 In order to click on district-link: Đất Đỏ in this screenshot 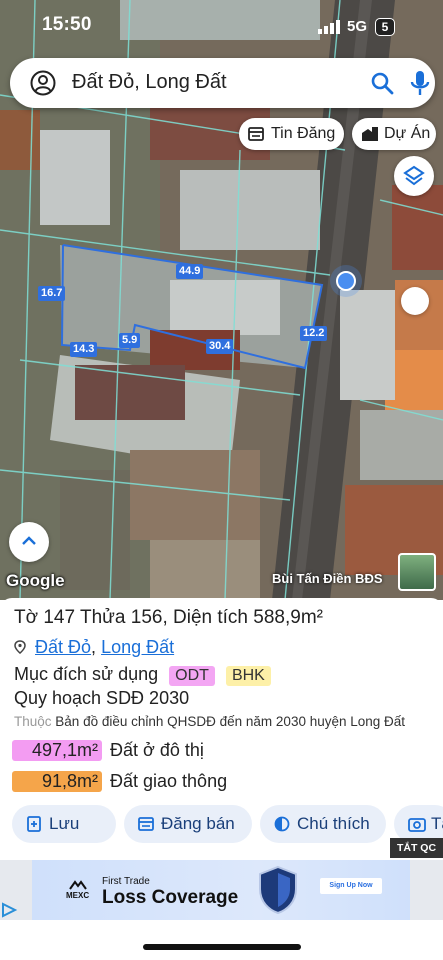, I will do `click(63, 647)`.